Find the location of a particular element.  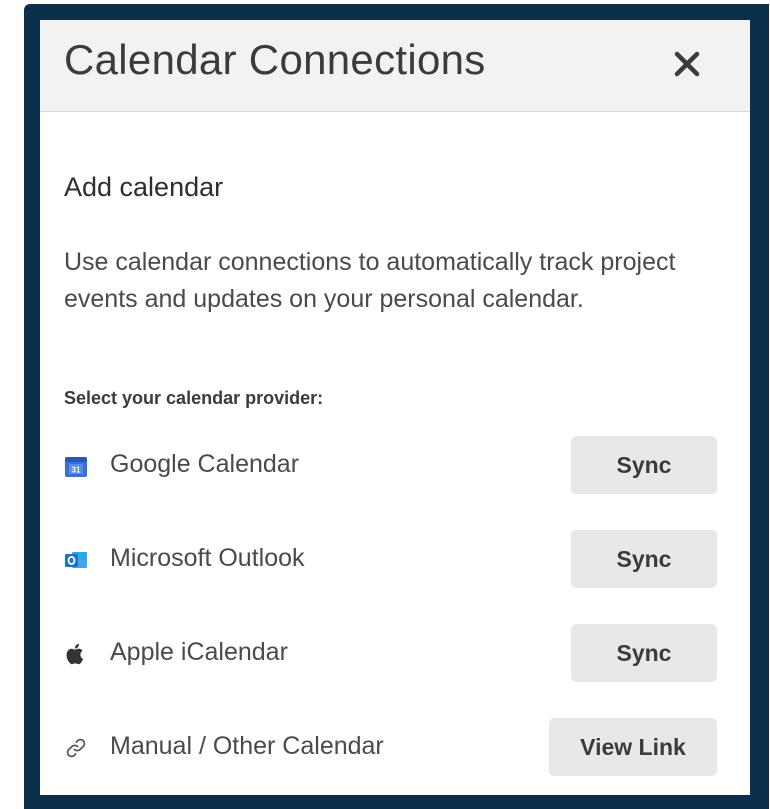

modal-header: Calendar Connections is located at coordinates (395, 66).